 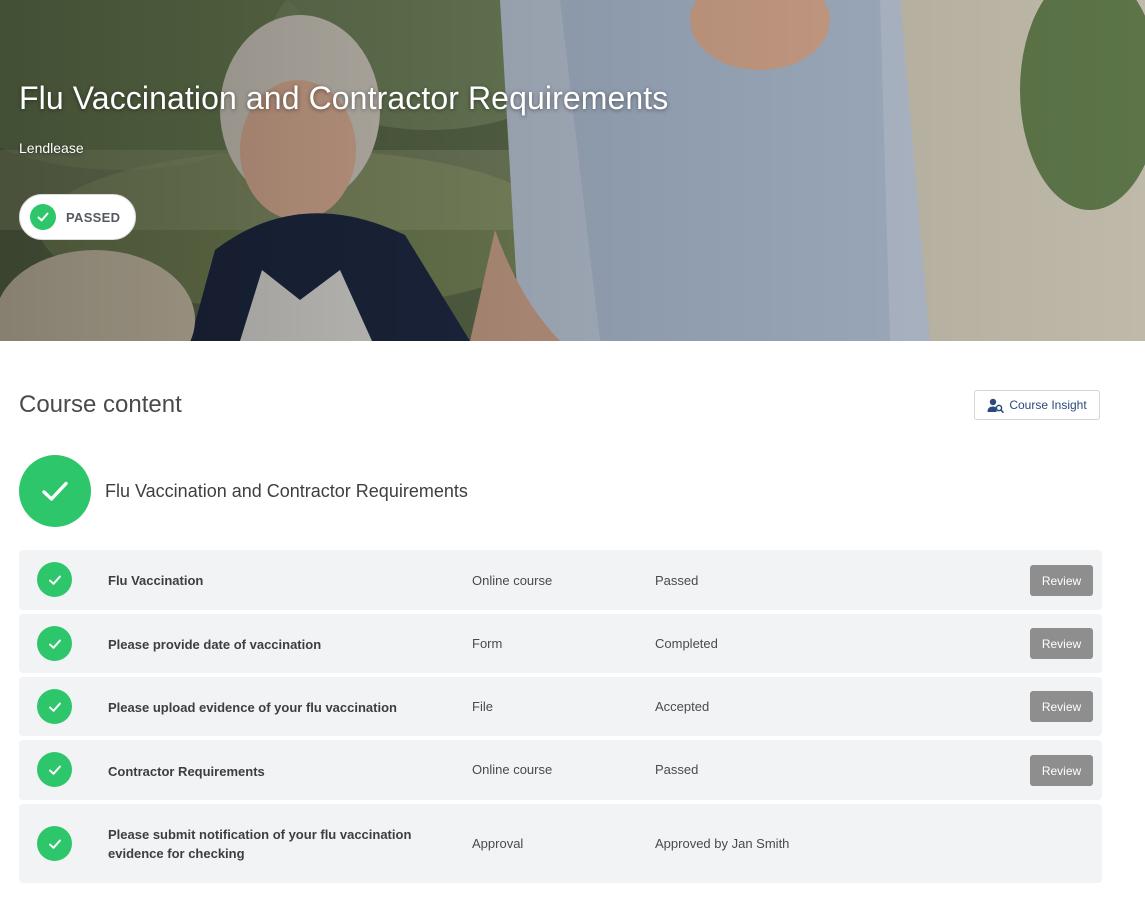 I want to click on item-type: File, so click(x=482, y=706).